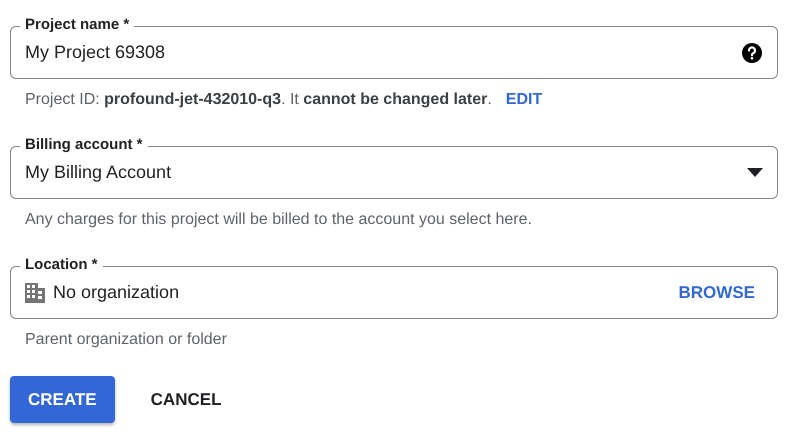 This screenshot has width=804, height=435. Describe the element at coordinates (186, 399) in the screenshot. I see `cancel-button: CANCEL` at that location.